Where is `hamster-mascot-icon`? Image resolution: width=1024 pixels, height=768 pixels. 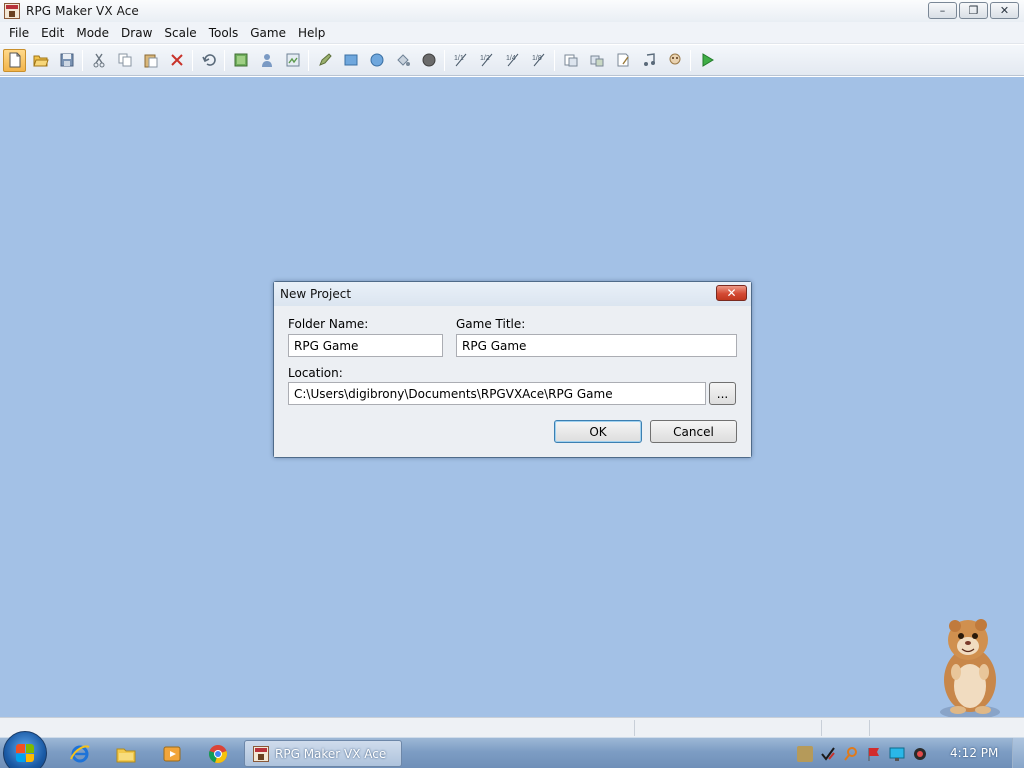
hamster-mascot-icon is located at coordinates (970, 669).